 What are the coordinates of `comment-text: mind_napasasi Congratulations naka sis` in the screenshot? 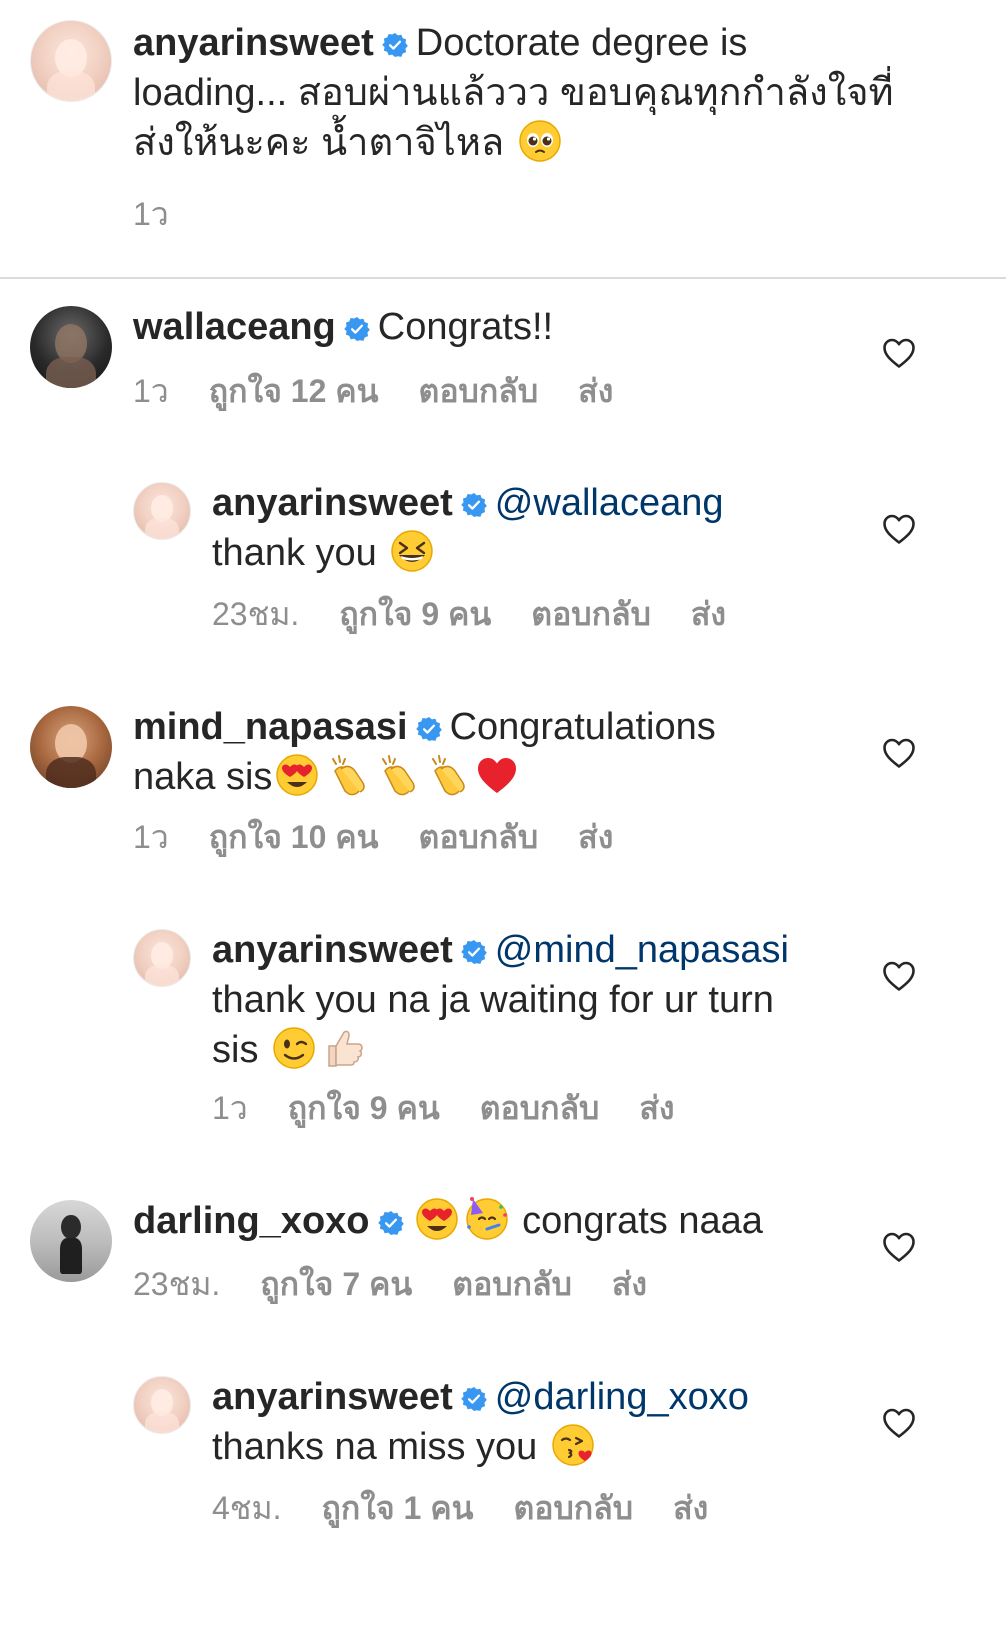 It's located at (493, 752).